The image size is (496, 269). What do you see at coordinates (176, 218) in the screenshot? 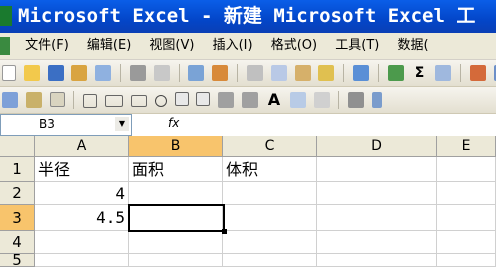
I see `active-cell-border` at bounding box center [176, 218].